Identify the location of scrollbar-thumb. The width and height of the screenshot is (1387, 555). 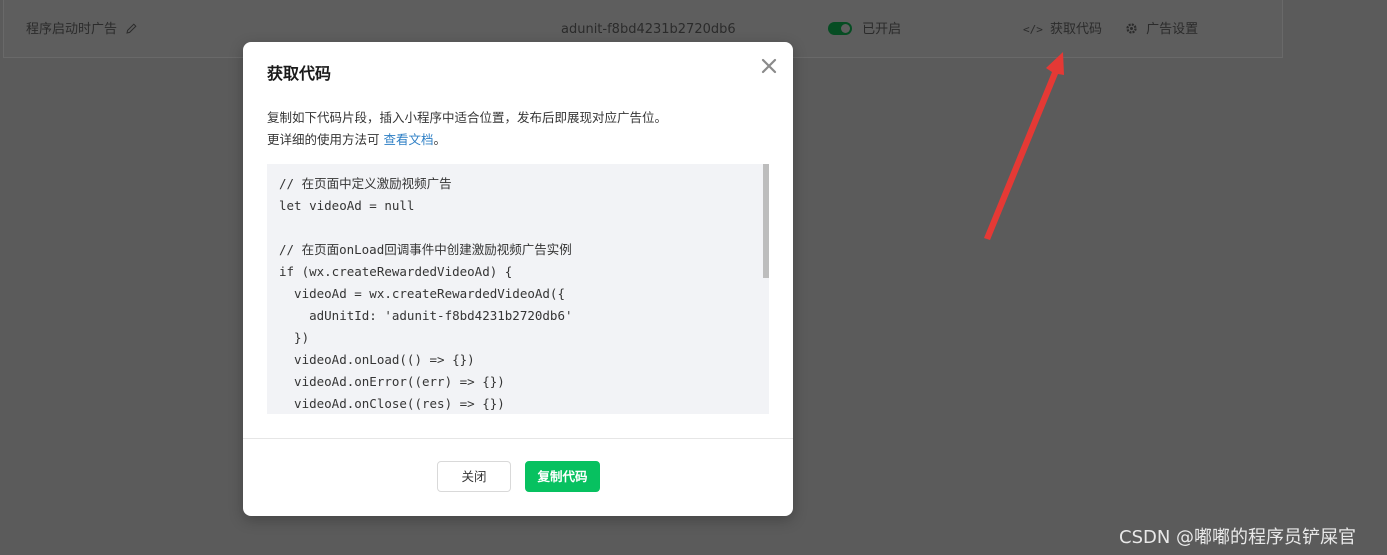
(766, 221).